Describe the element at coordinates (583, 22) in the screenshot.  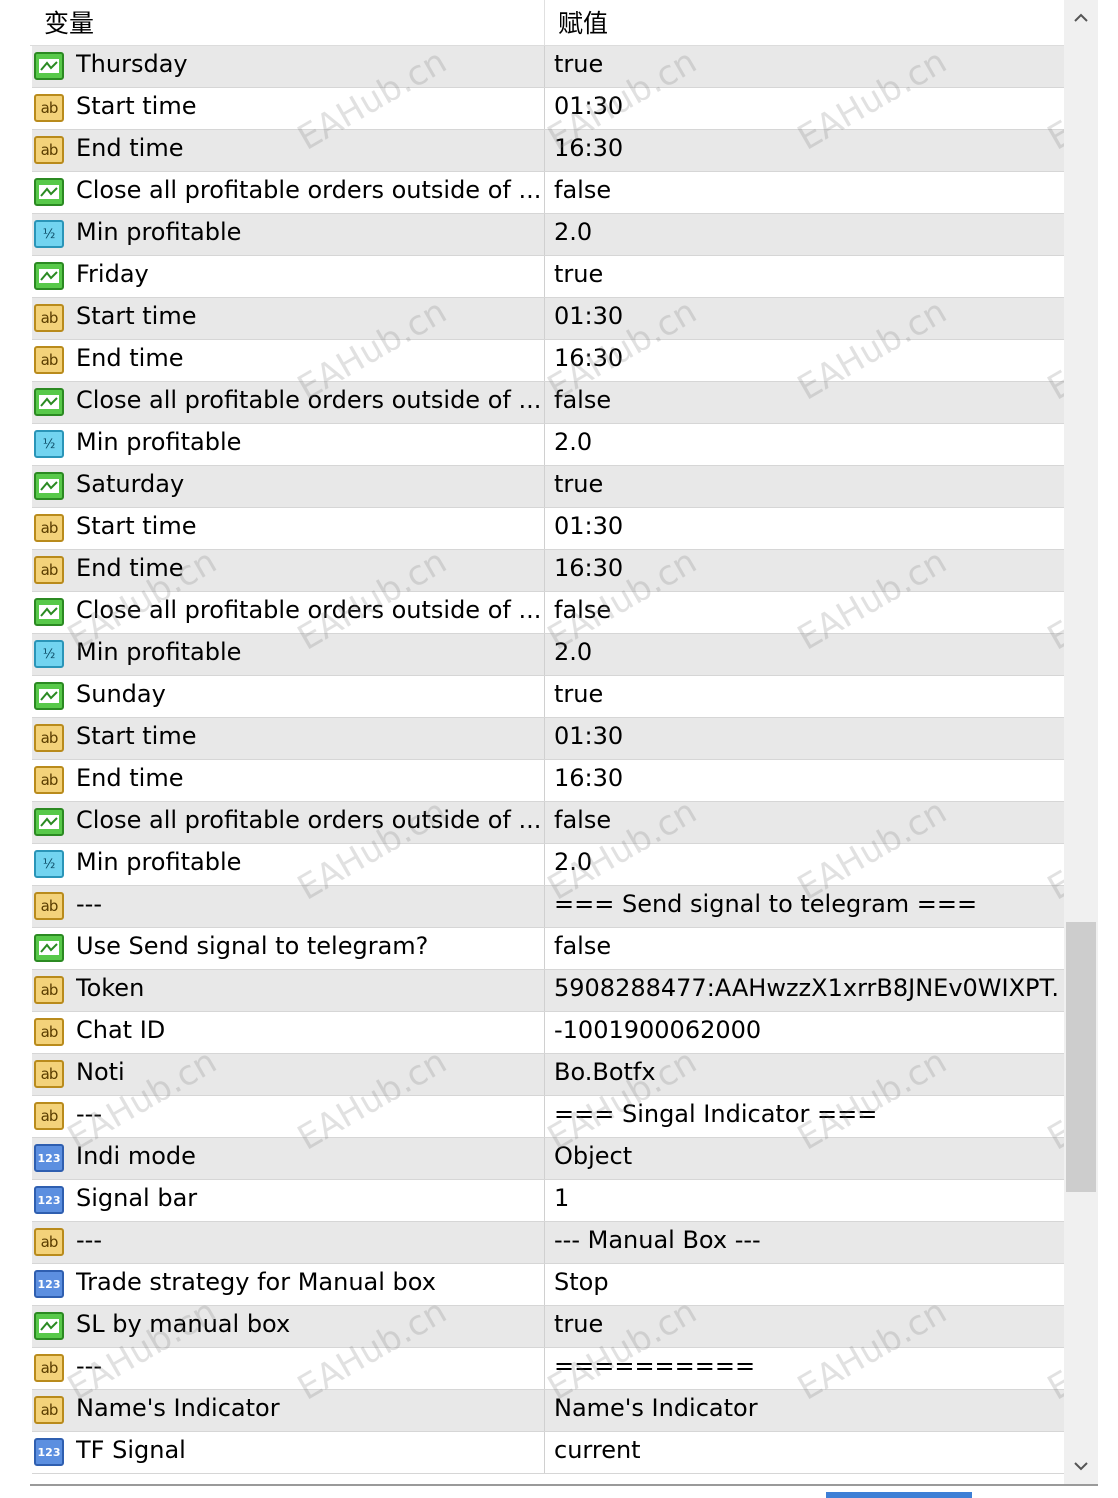
I see `column-header-value: 赋值` at that location.